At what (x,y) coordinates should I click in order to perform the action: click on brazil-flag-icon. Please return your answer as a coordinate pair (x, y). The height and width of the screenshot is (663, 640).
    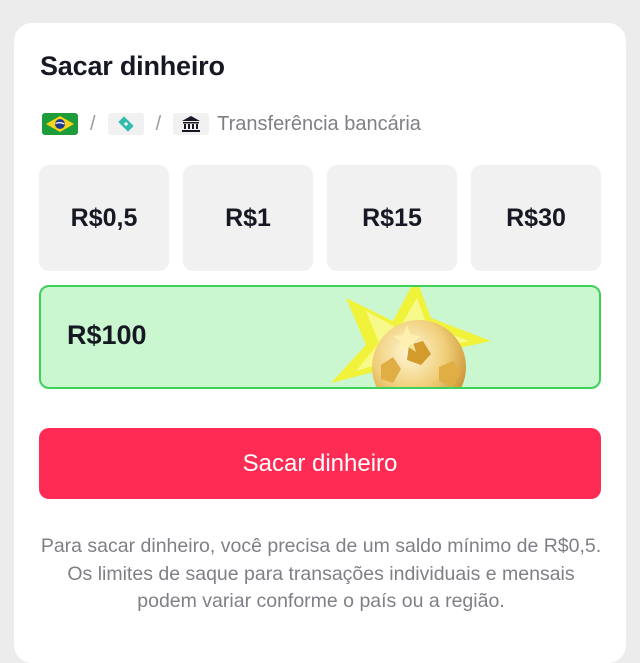
    Looking at the image, I should click on (60, 124).